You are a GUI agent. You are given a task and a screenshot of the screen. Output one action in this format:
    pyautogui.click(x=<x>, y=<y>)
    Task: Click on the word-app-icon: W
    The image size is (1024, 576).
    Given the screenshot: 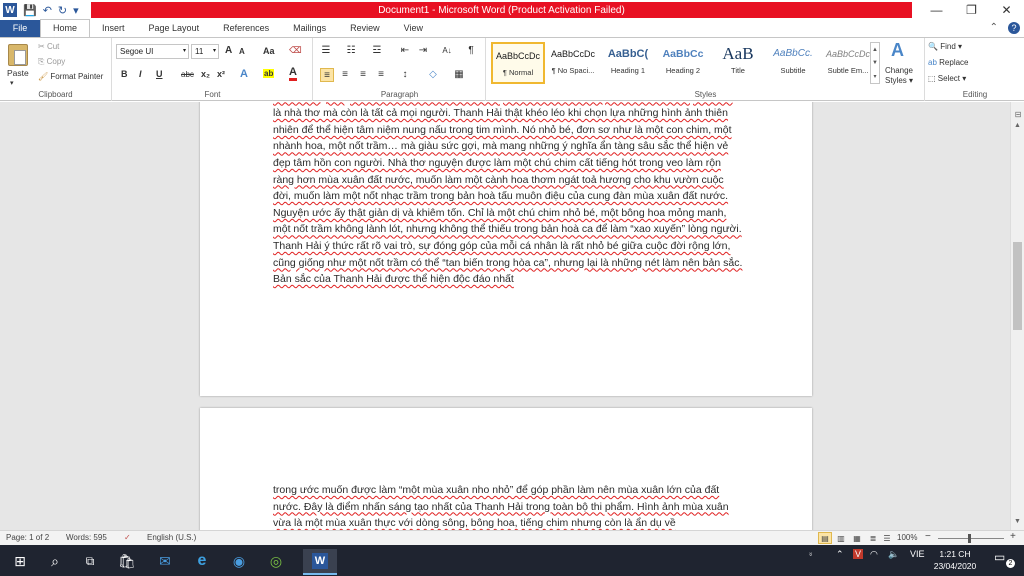 What is the action you would take?
    pyautogui.click(x=10, y=10)
    